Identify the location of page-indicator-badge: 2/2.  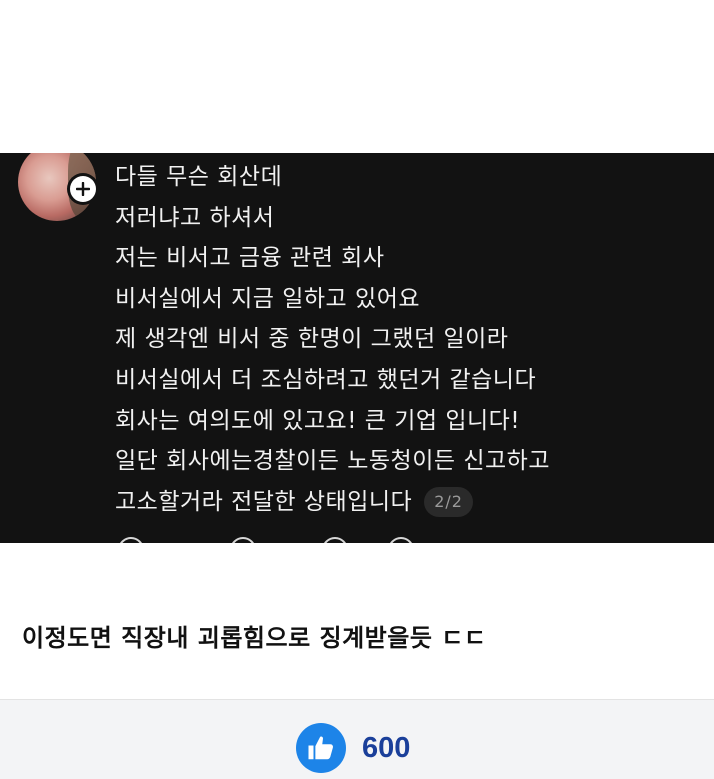
(448, 502).